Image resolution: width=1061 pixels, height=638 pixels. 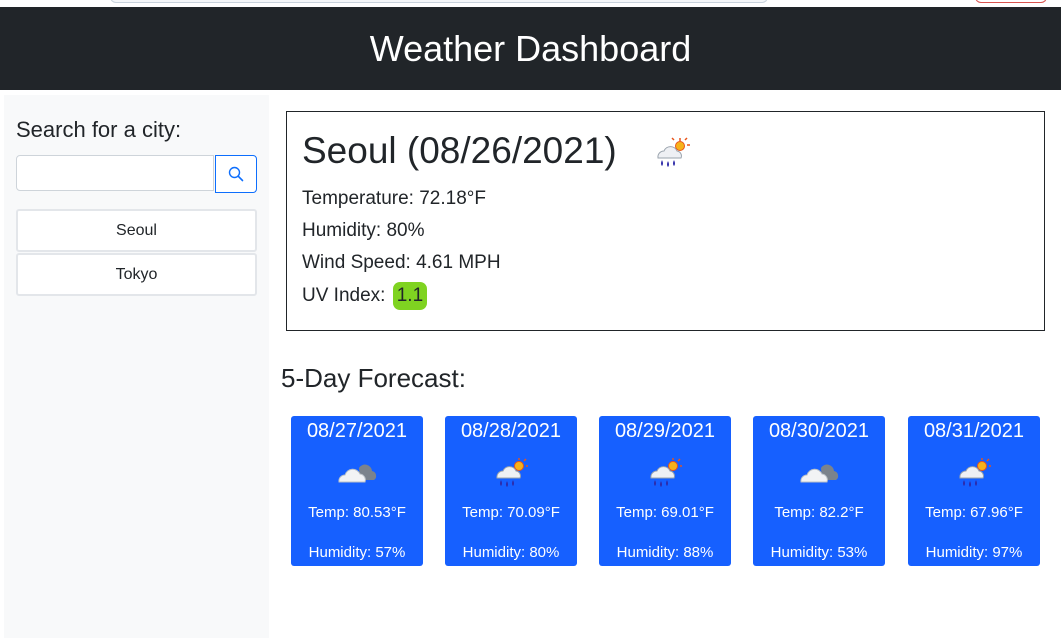 What do you see at coordinates (974, 431) in the screenshot?
I see `forecast-date: 08/31/2021` at bounding box center [974, 431].